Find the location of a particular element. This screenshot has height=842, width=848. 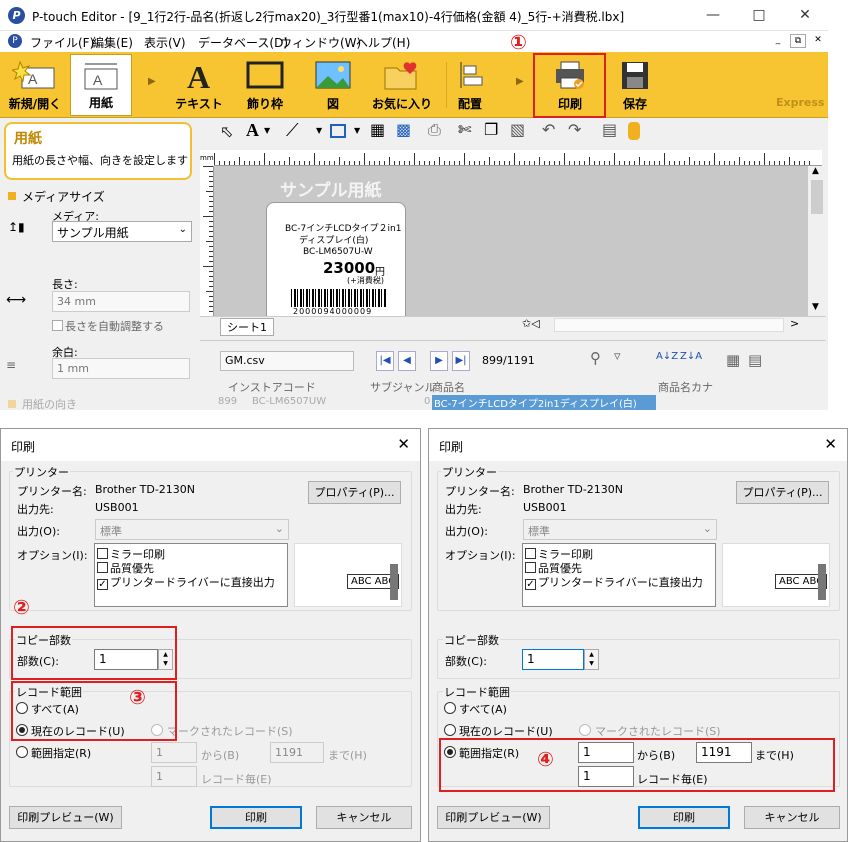

database-icon is located at coordinates (634, 131).